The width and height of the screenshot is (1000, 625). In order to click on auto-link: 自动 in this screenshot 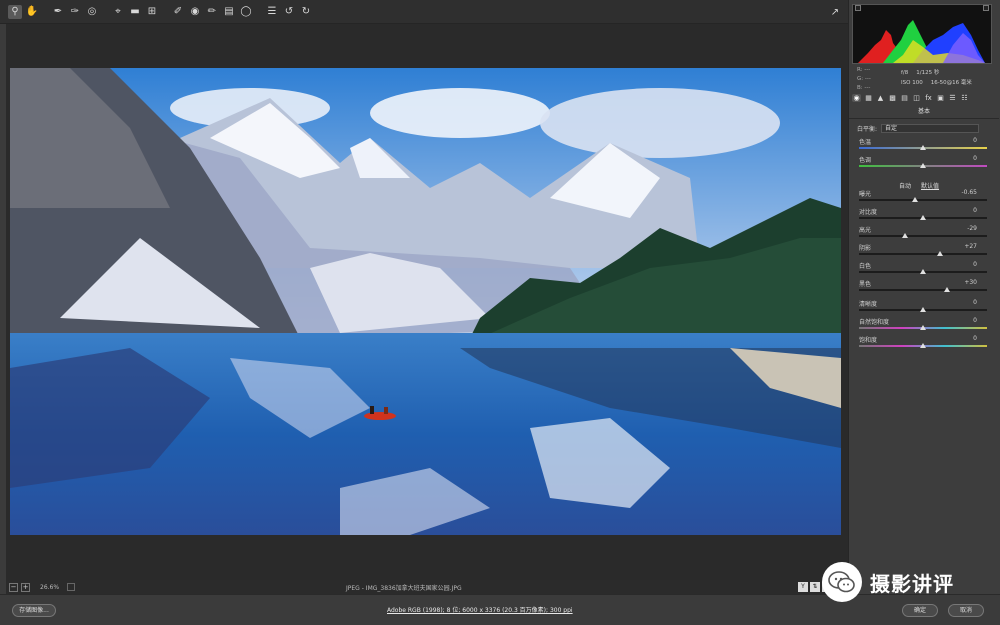, I will do `click(905, 185)`.